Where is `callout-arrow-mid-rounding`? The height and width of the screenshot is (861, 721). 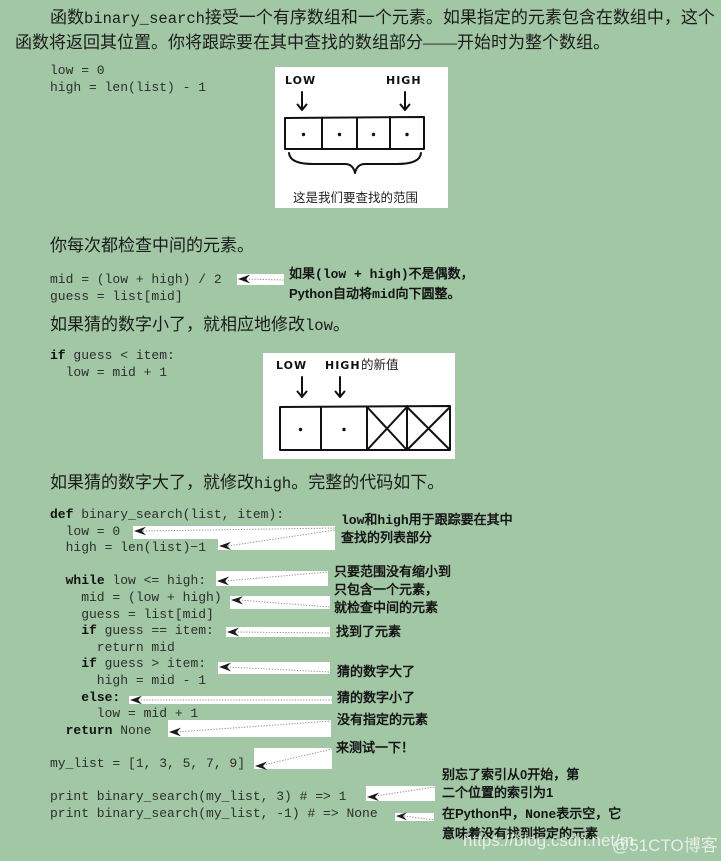
callout-arrow-mid-rounding is located at coordinates (261, 279).